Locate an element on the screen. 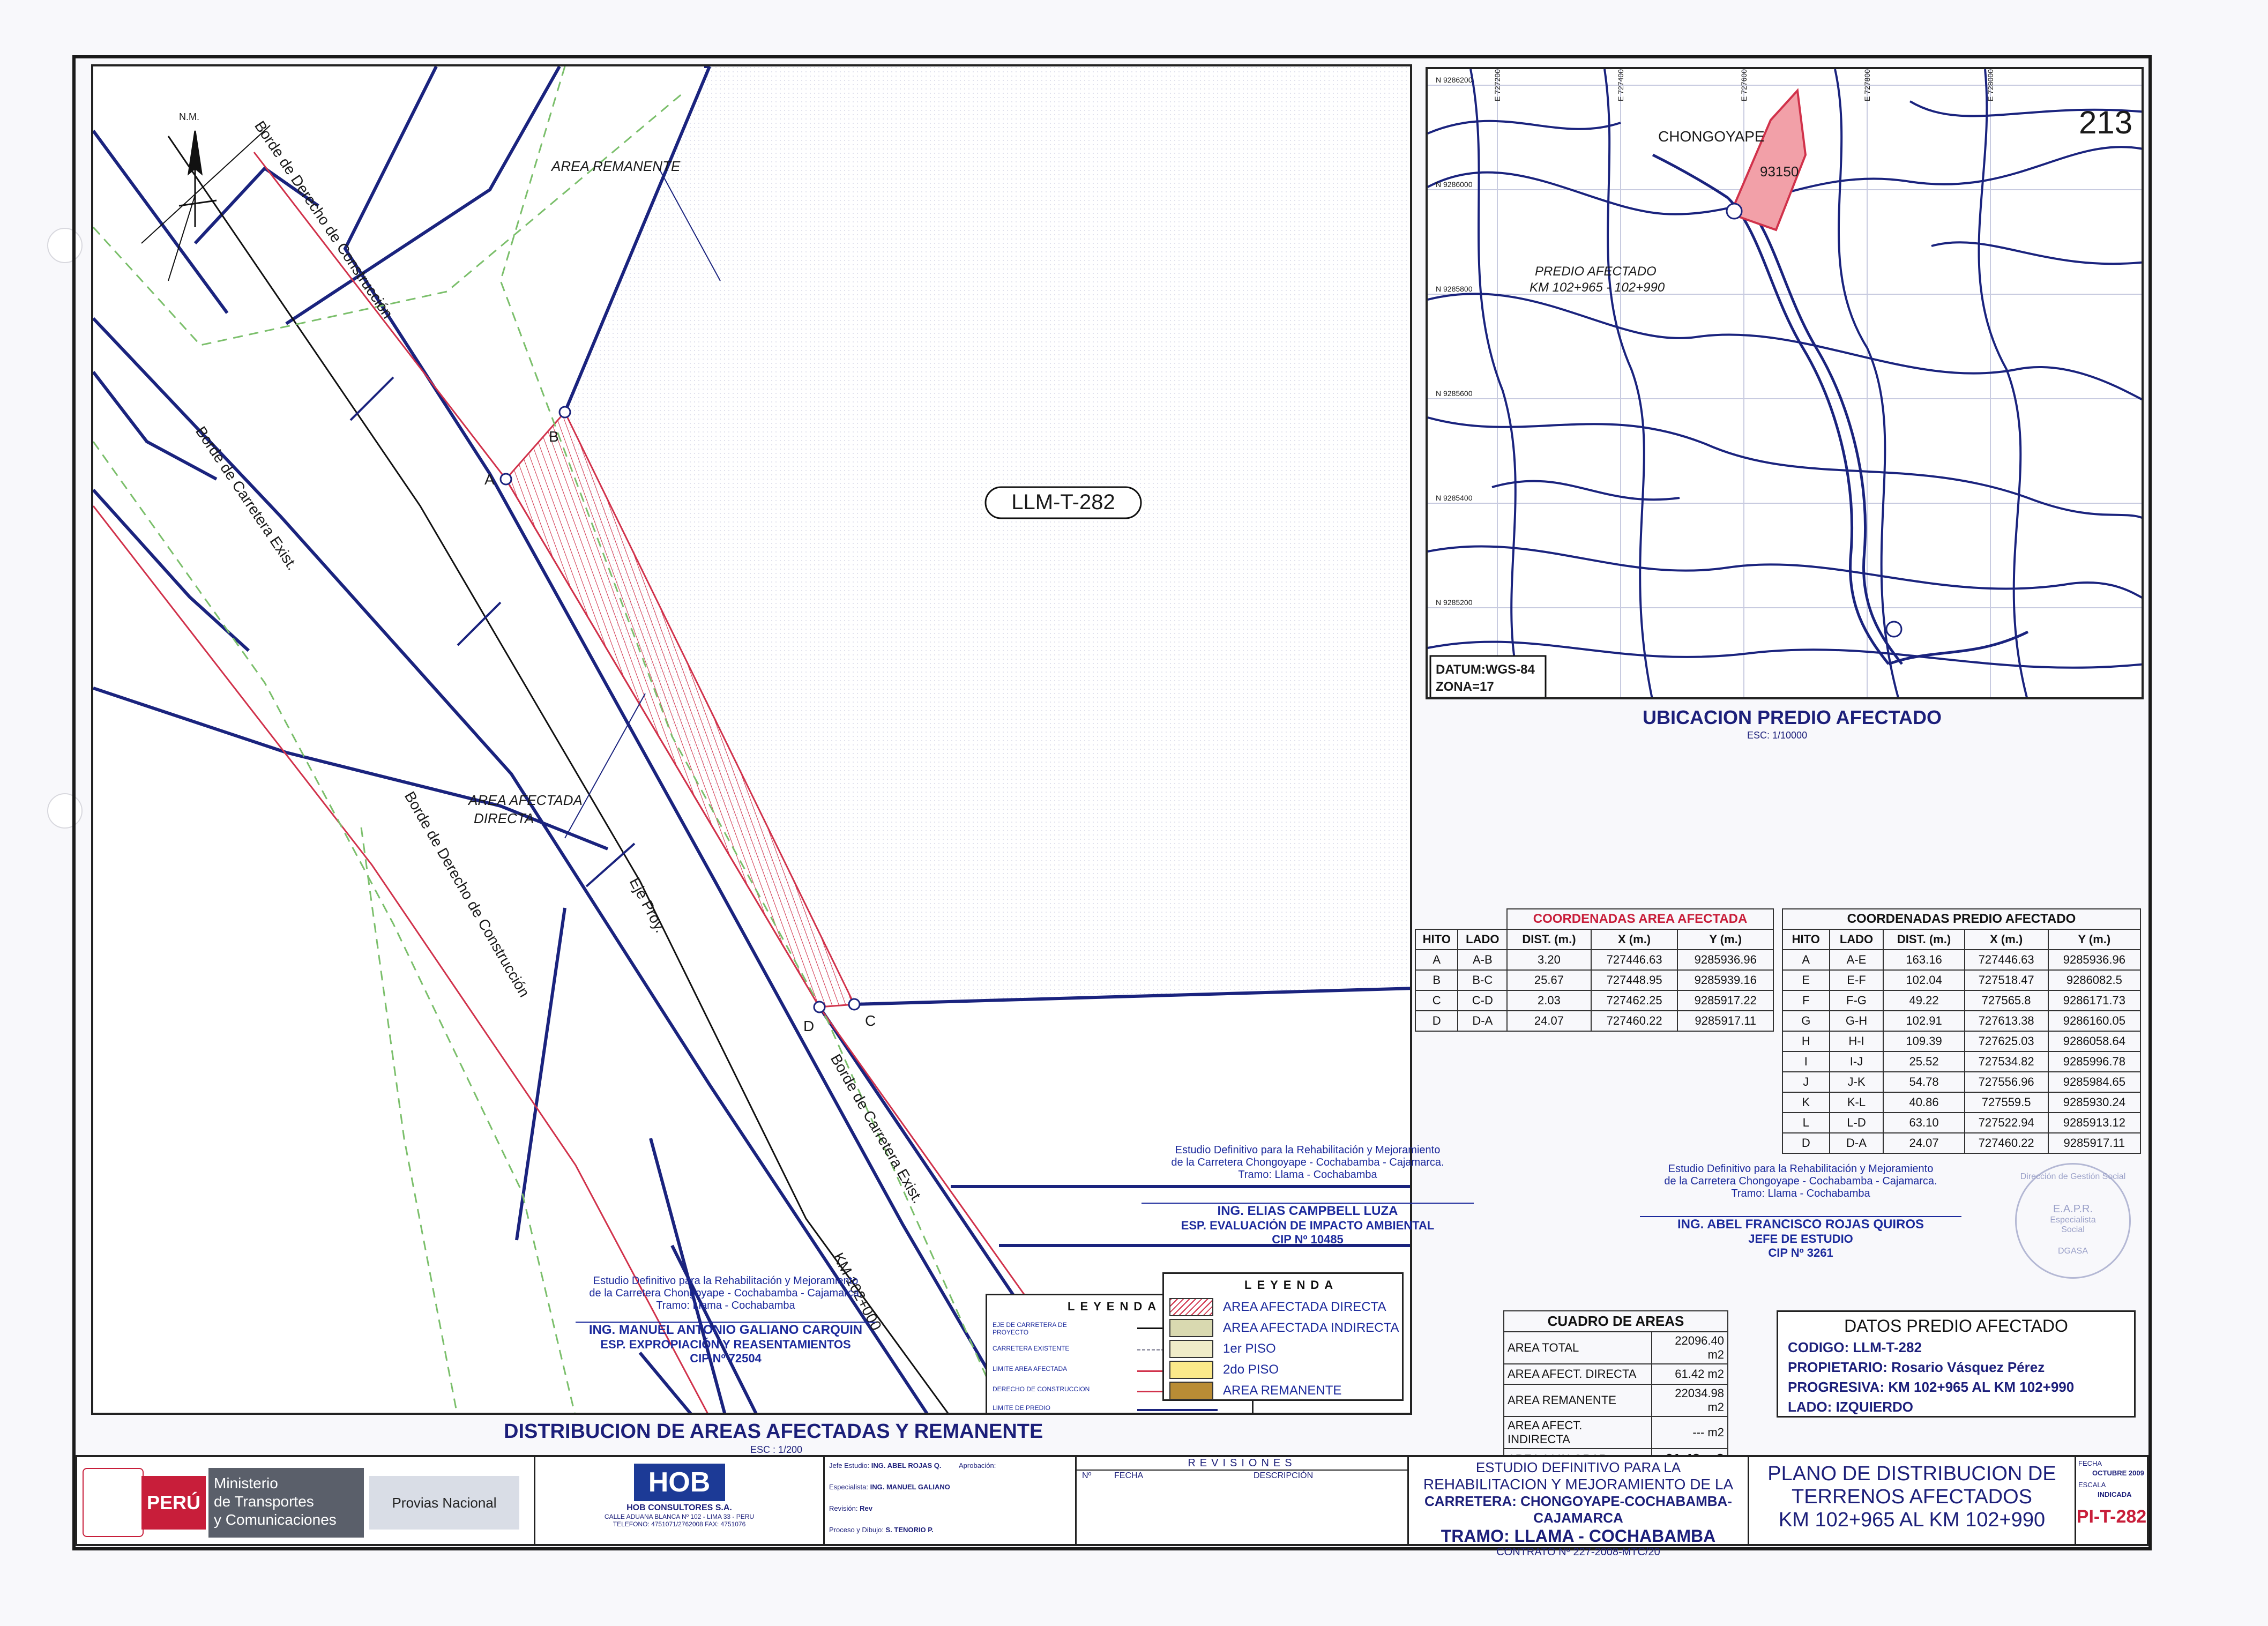 The height and width of the screenshot is (1626, 2268). predio-label-1: PREDIO AFECTADO is located at coordinates (1596, 271).